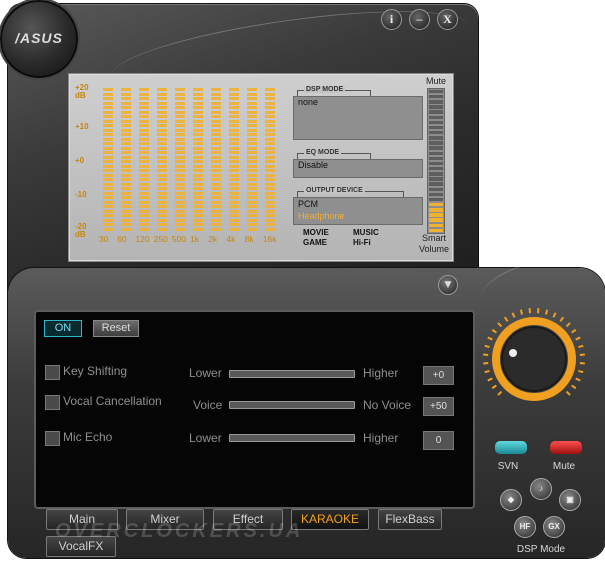  I want to click on vocal-cancellation-right-label: No Voice, so click(387, 405).